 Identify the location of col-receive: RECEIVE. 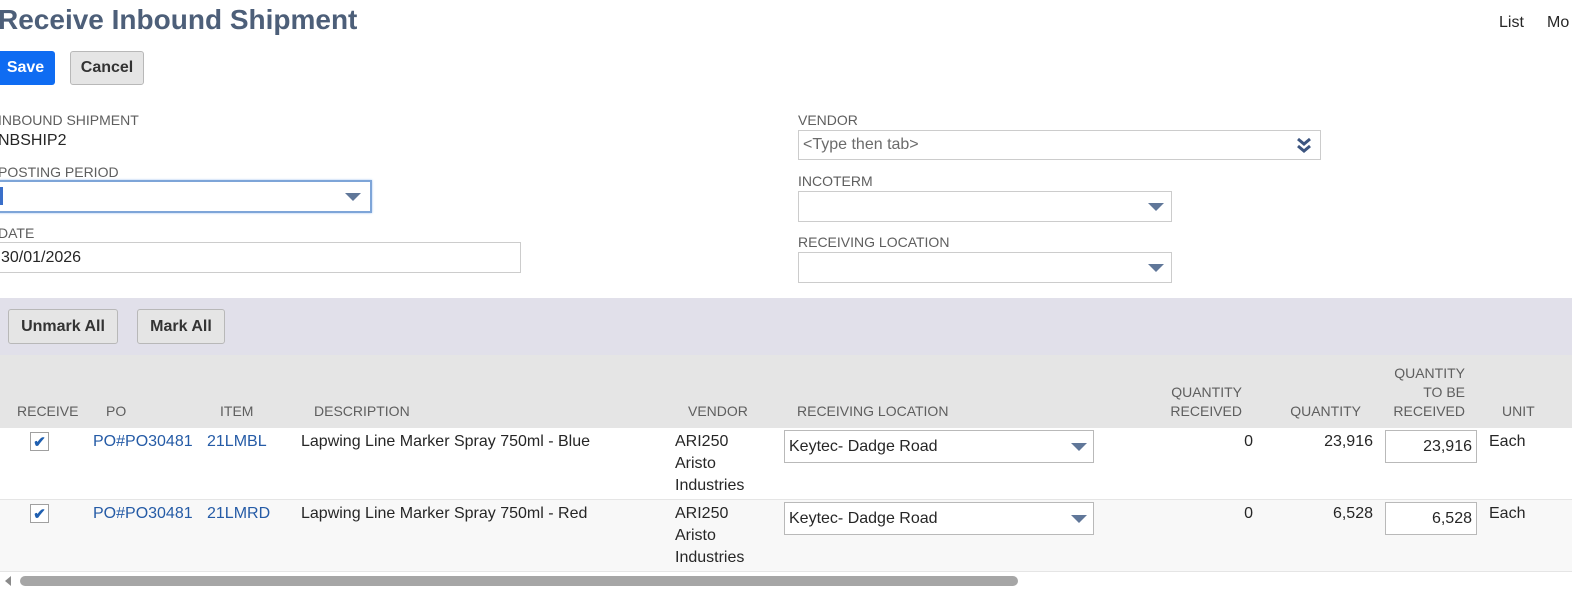
(48, 411).